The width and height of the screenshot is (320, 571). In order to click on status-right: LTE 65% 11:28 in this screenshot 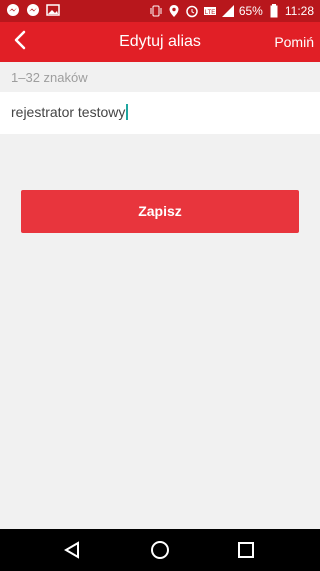, I will do `click(231, 11)`.